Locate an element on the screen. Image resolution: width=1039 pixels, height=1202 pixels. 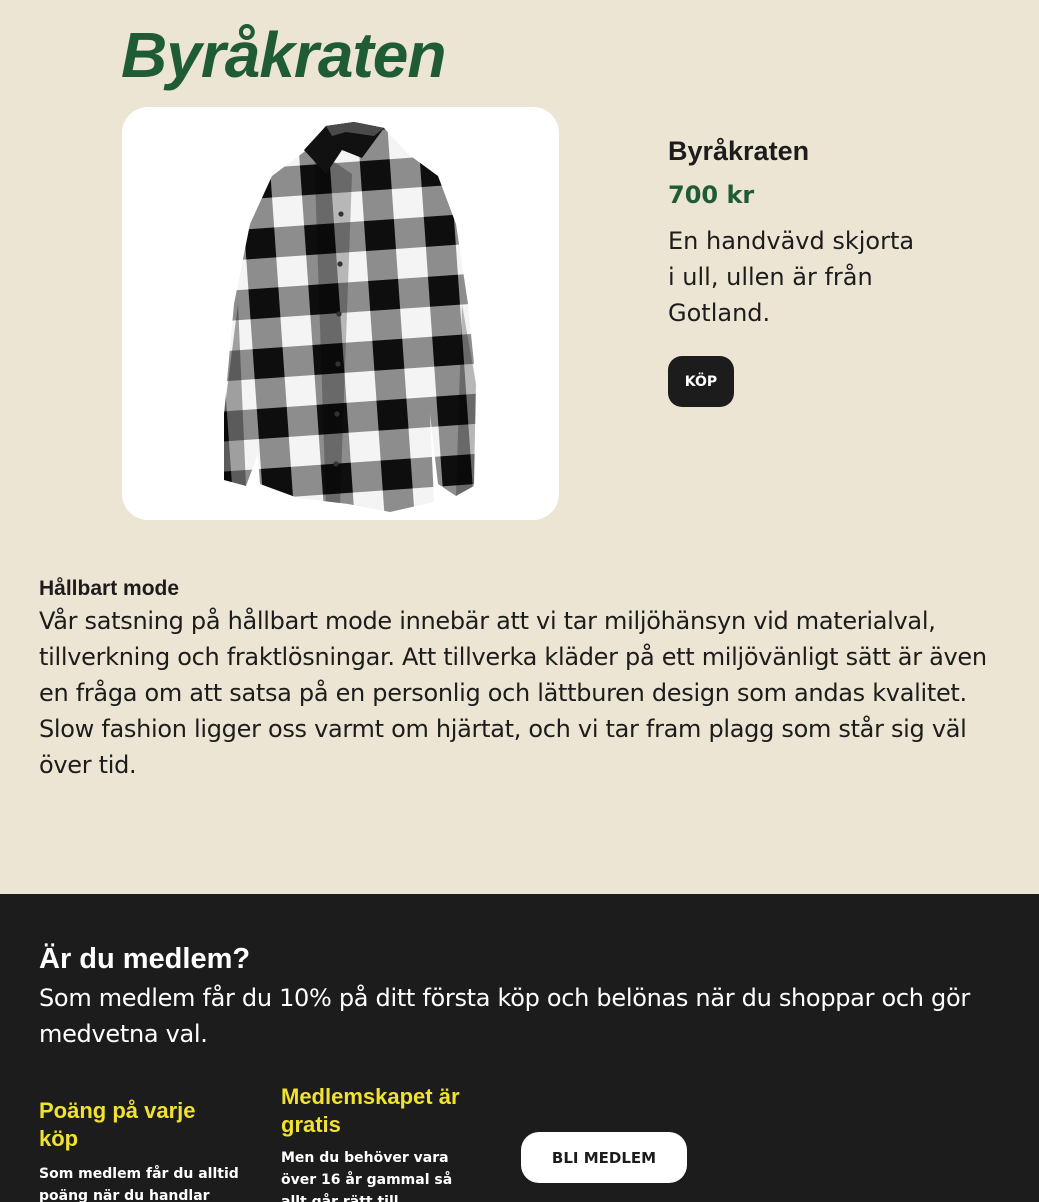
product-image is located at coordinates (349, 316).